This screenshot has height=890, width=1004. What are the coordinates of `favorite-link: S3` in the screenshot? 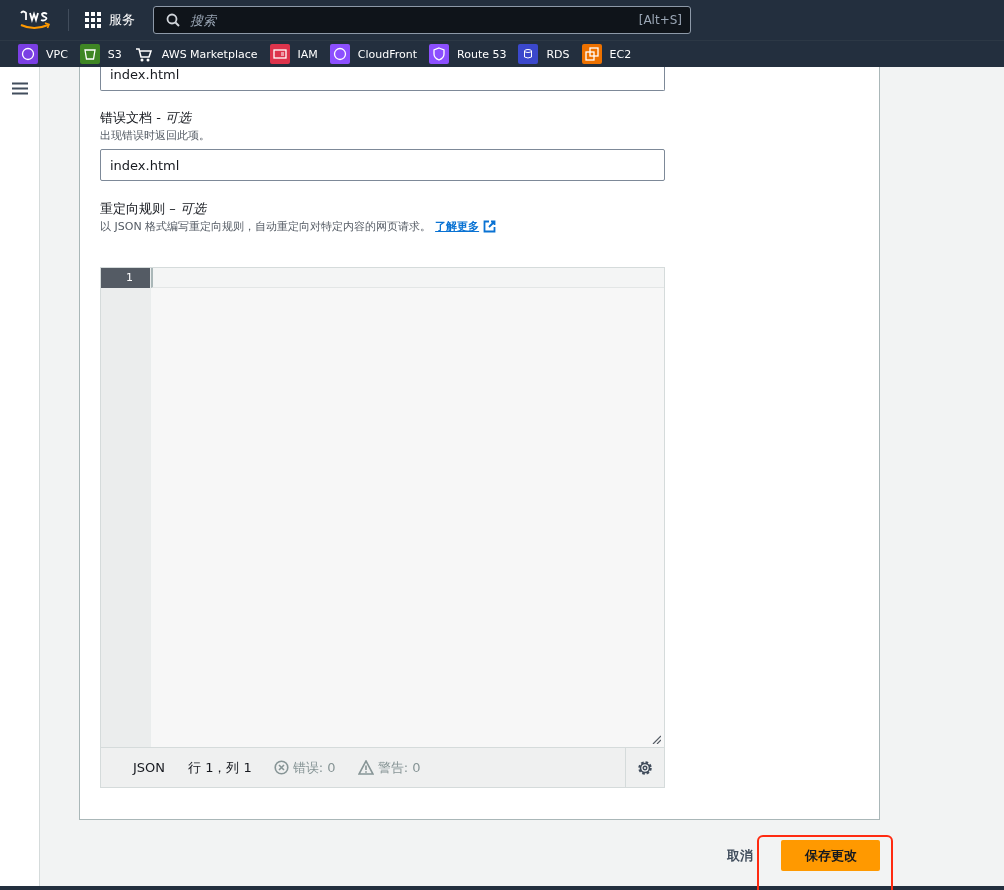 It's located at (100, 54).